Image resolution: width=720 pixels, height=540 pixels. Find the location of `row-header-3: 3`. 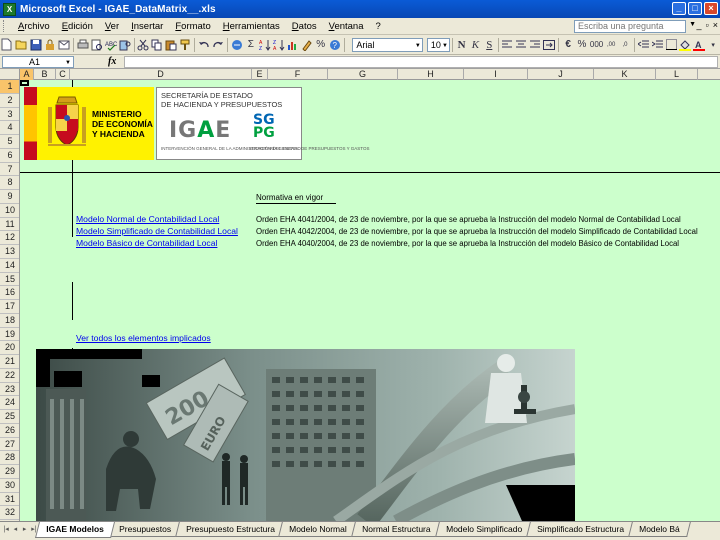

row-header-3: 3 is located at coordinates (9, 115).